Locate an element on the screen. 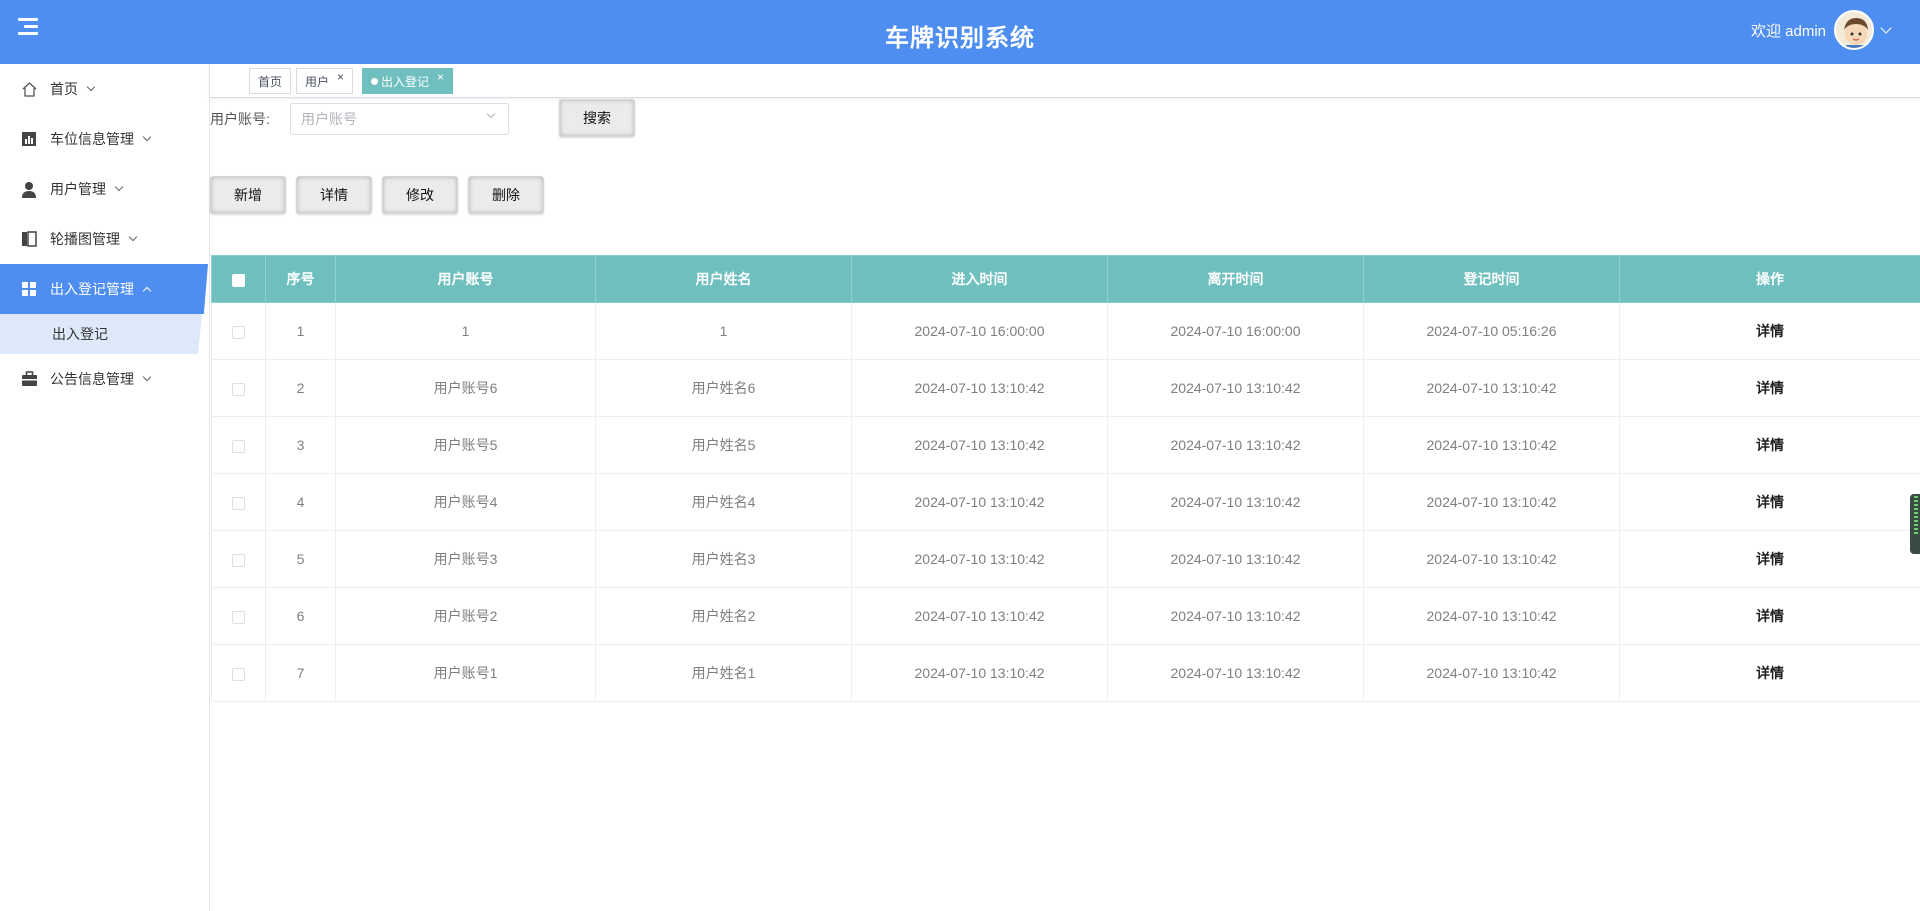 Image resolution: width=1920 pixels, height=911 pixels. cell-no: 2 is located at coordinates (300, 388).